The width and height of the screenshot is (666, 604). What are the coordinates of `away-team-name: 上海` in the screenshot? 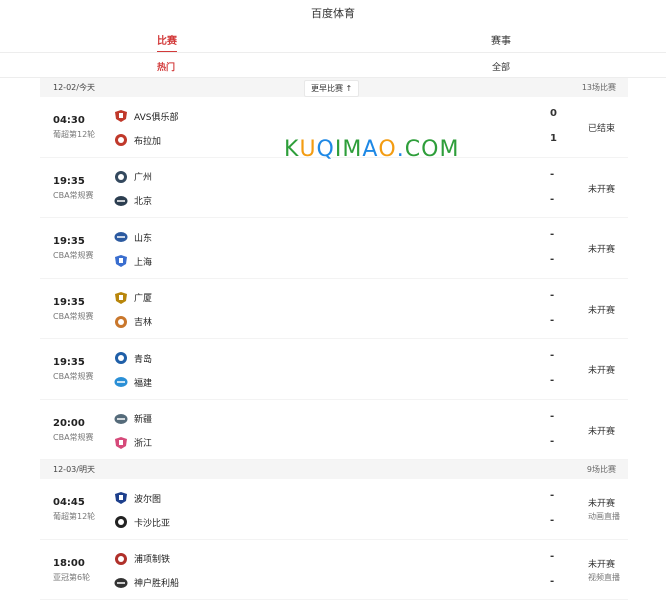 It's located at (143, 262).